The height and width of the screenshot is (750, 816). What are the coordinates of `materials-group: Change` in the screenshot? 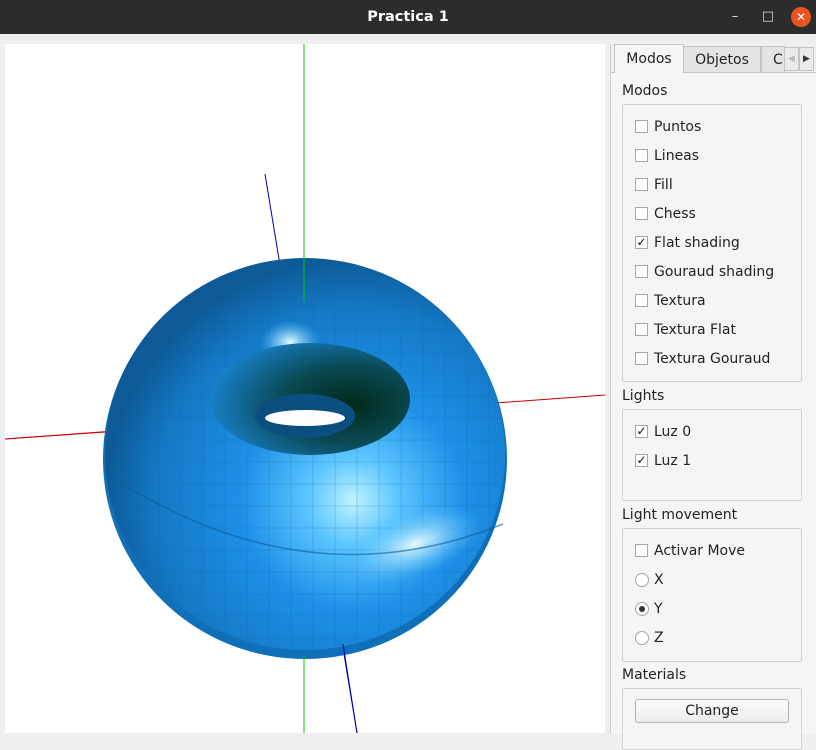 It's located at (712, 719).